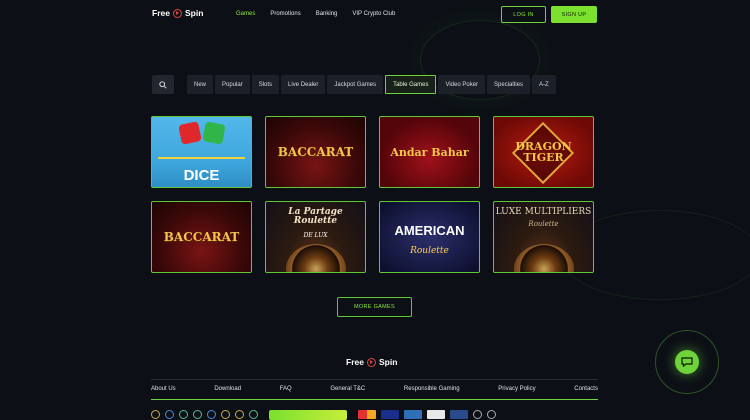  What do you see at coordinates (201, 175) in the screenshot?
I see `game-title: DICE` at bounding box center [201, 175].